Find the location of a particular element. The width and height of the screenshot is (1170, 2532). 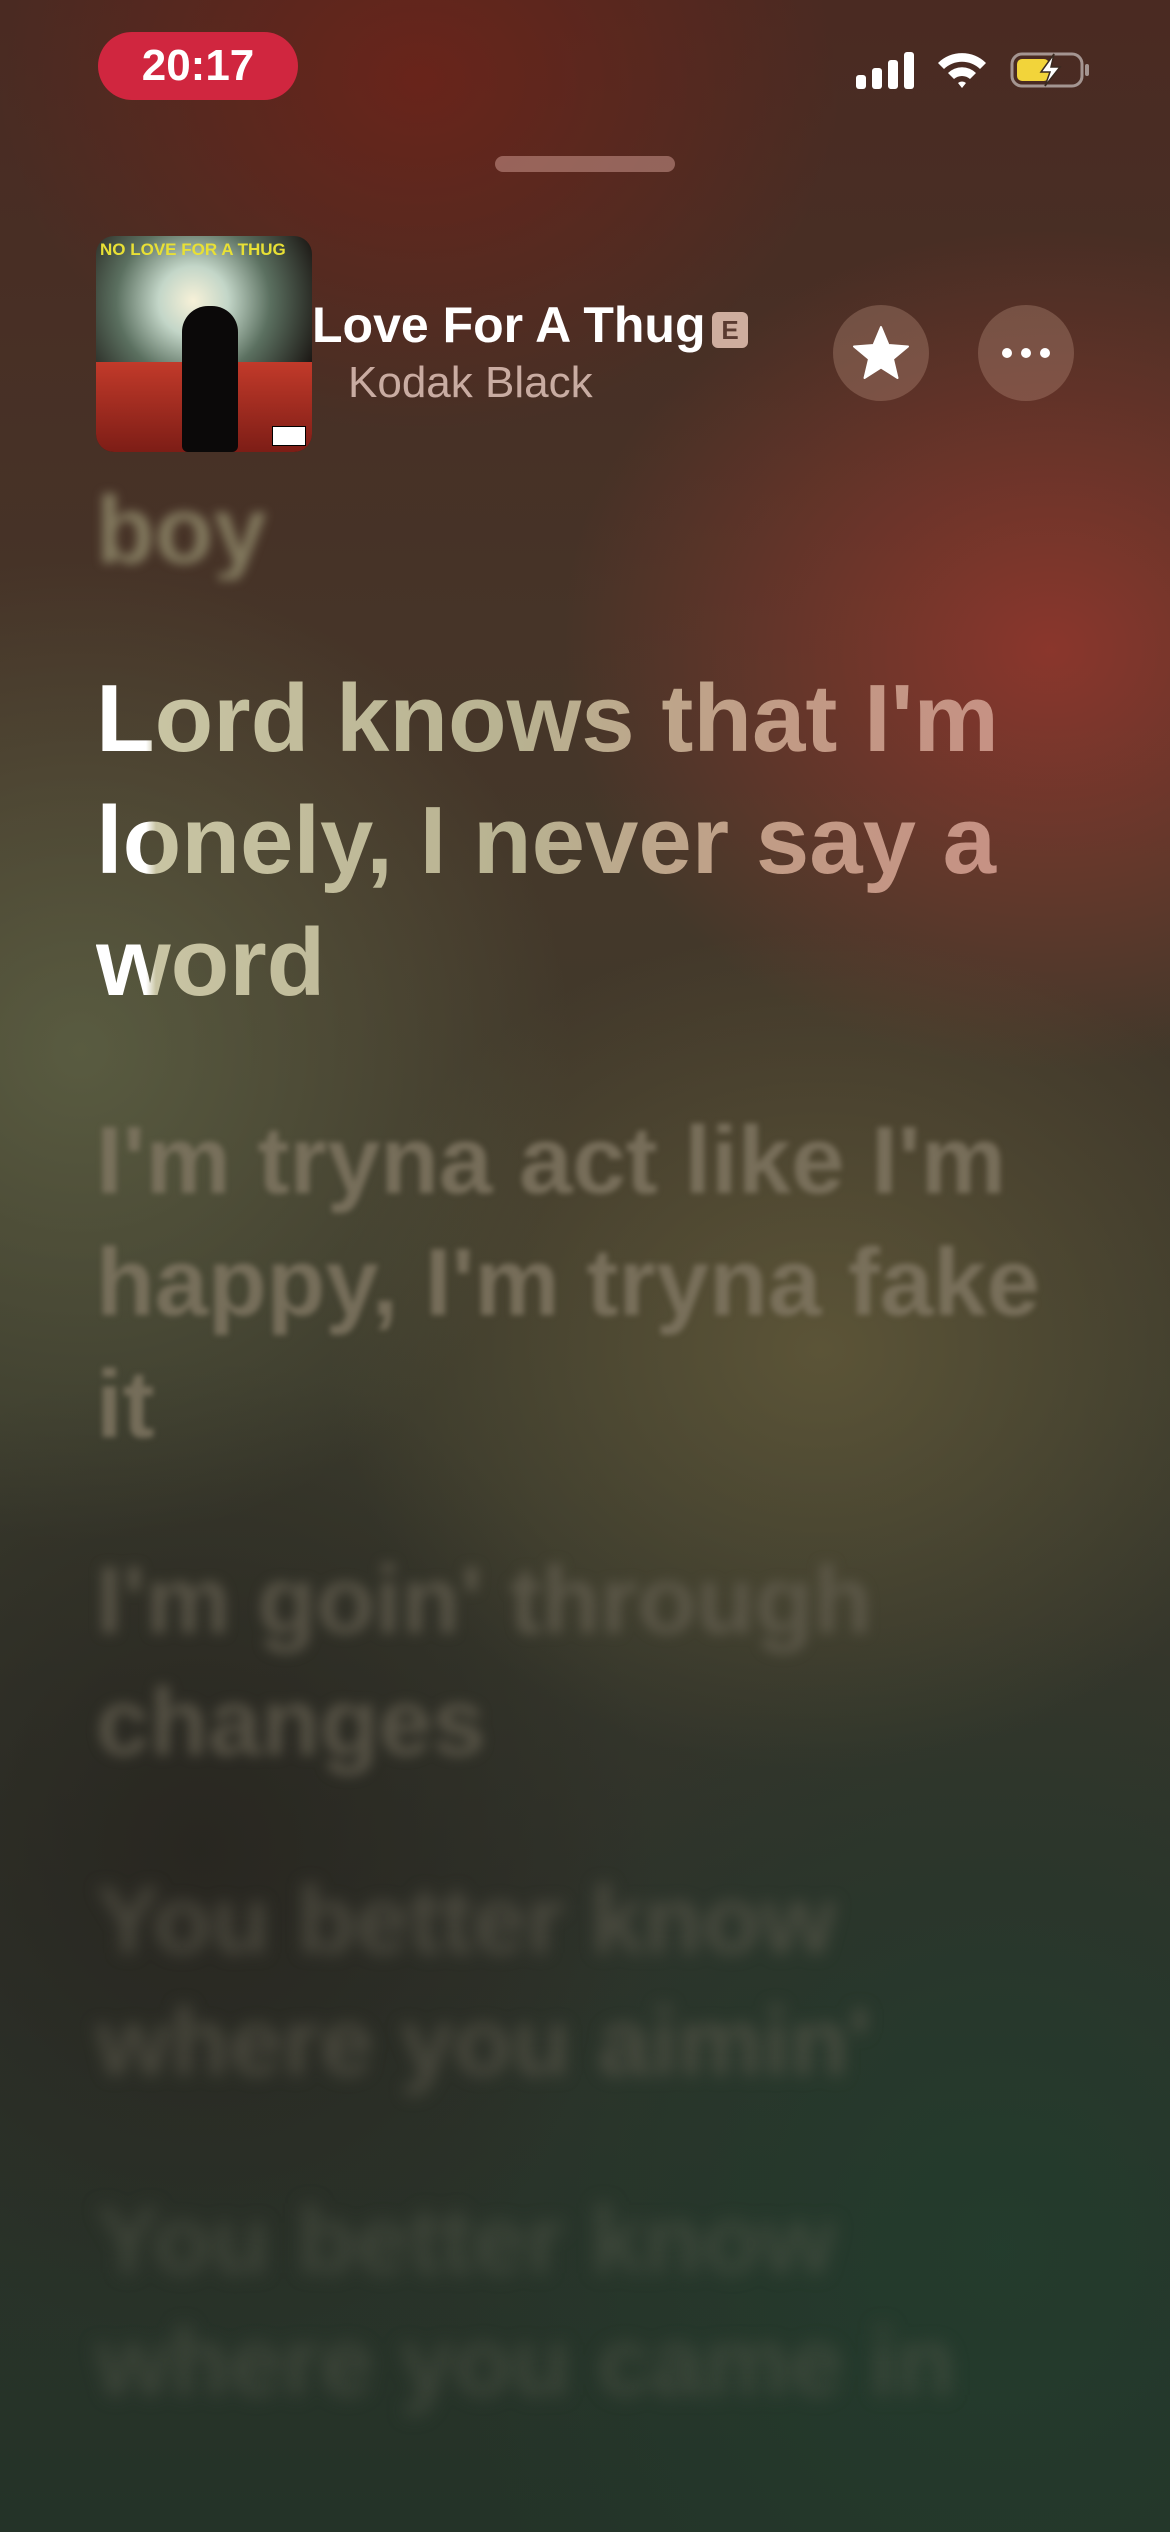

wifi-icon is located at coordinates (962, 70).